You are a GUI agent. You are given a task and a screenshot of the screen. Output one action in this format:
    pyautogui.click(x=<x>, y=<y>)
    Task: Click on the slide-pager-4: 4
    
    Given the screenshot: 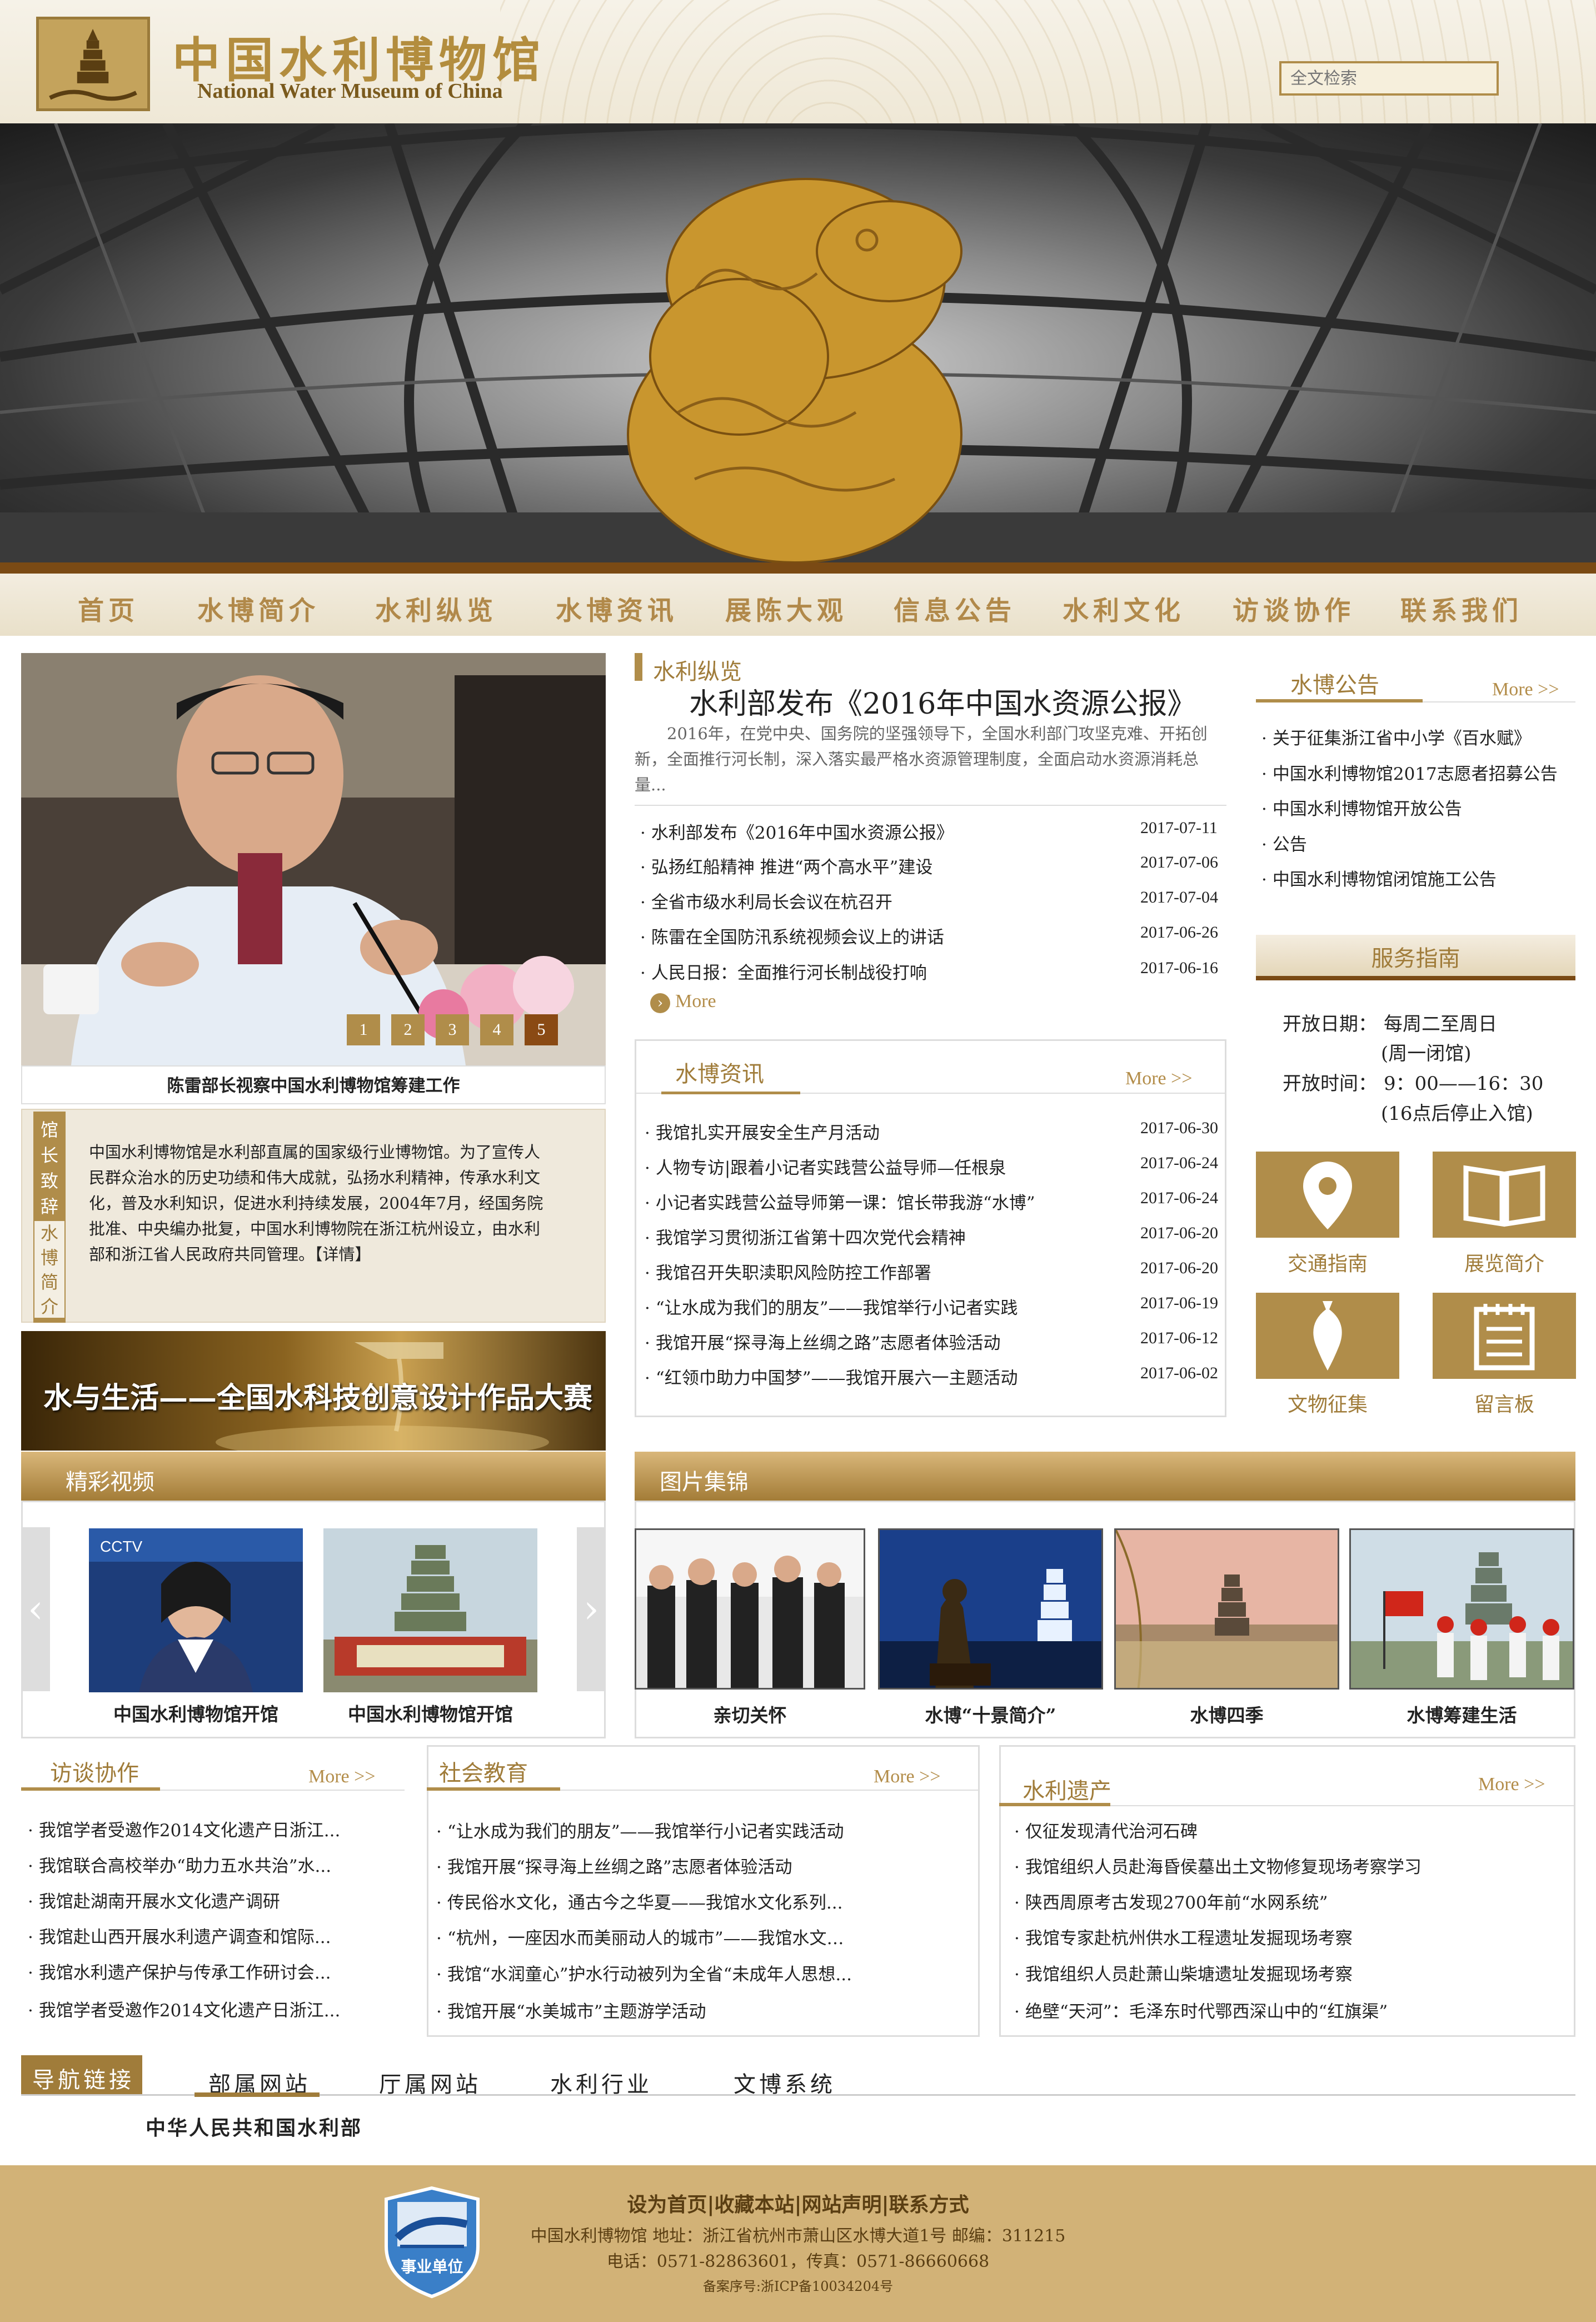 What is the action you would take?
    pyautogui.click(x=497, y=1029)
    